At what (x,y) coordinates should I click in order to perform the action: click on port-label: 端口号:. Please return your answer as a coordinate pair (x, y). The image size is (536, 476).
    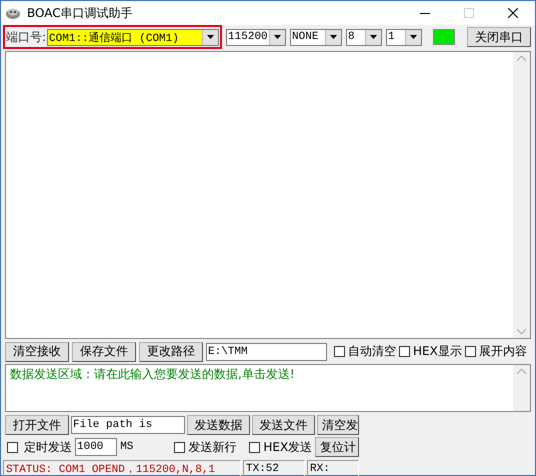
    Looking at the image, I should click on (26, 37).